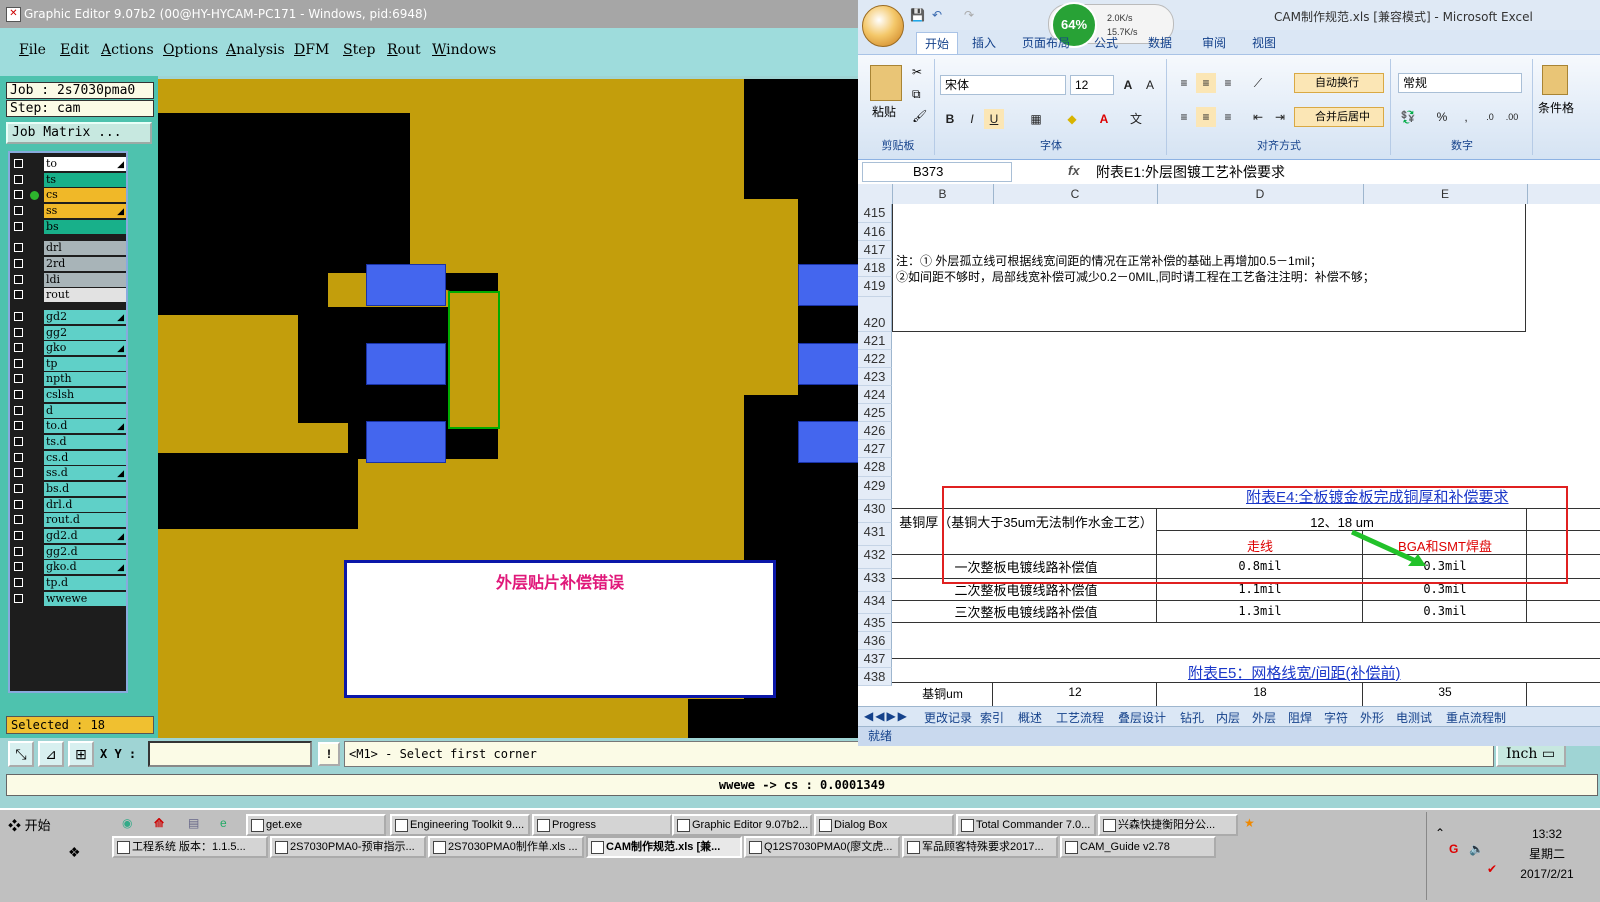 This screenshot has width=1600, height=902. Describe the element at coordinates (917, 72) in the screenshot. I see `cut-icon: ✂` at that location.